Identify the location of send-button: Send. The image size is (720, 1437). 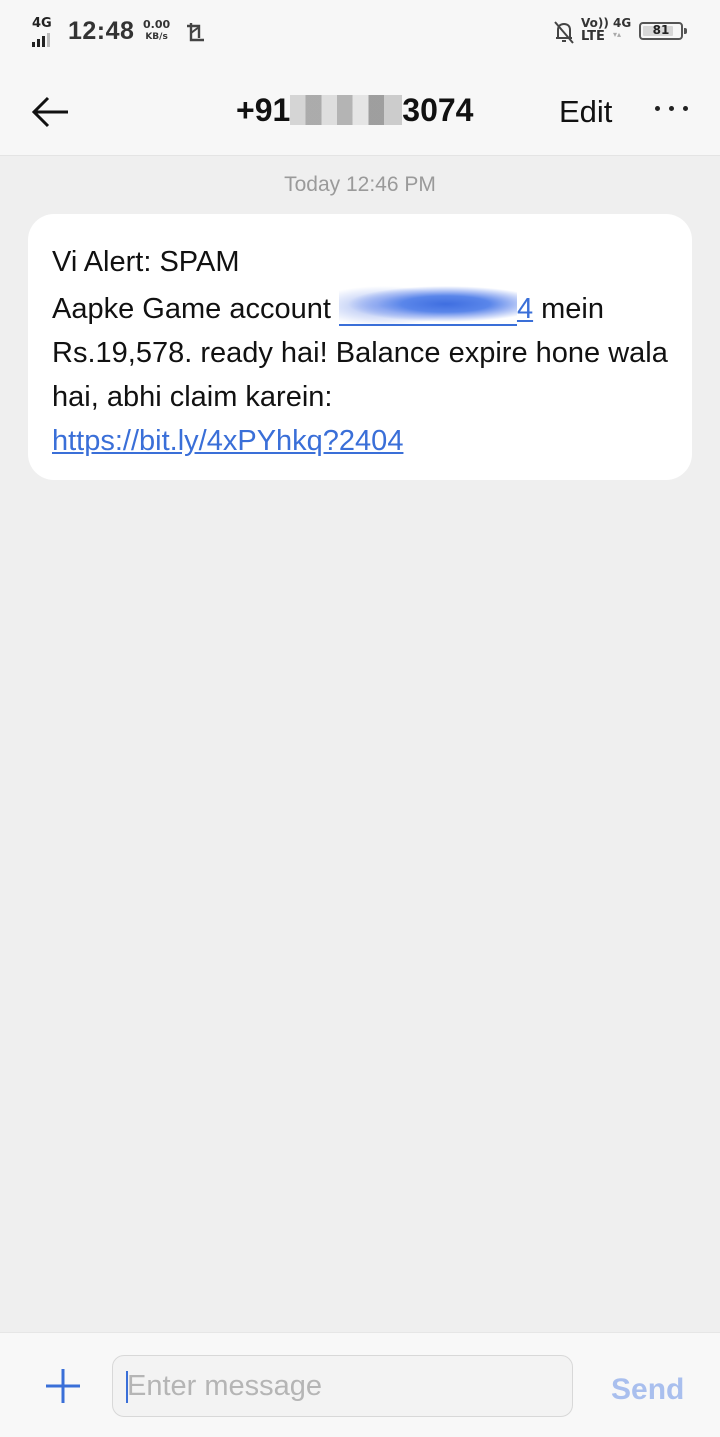
(647, 1390).